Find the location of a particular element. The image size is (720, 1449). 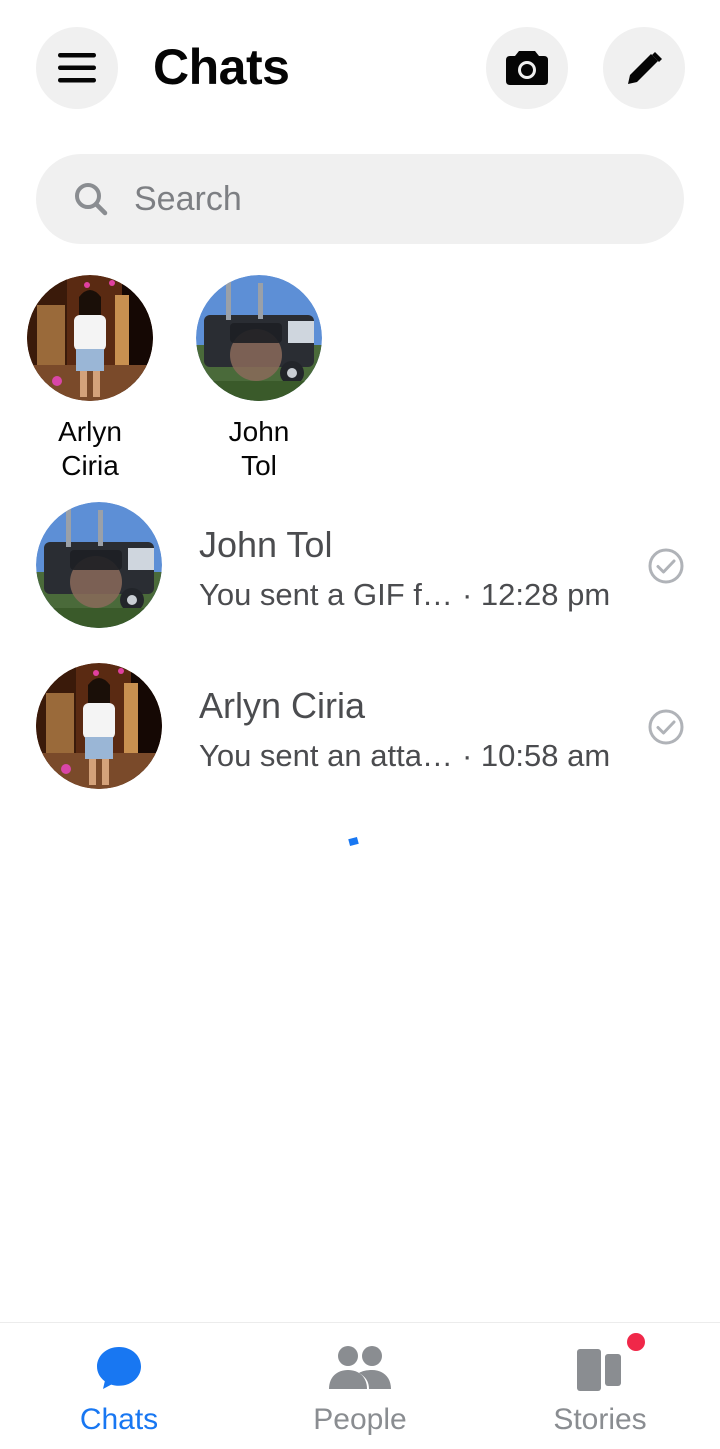

last-name: Ciria is located at coordinates (90, 465).